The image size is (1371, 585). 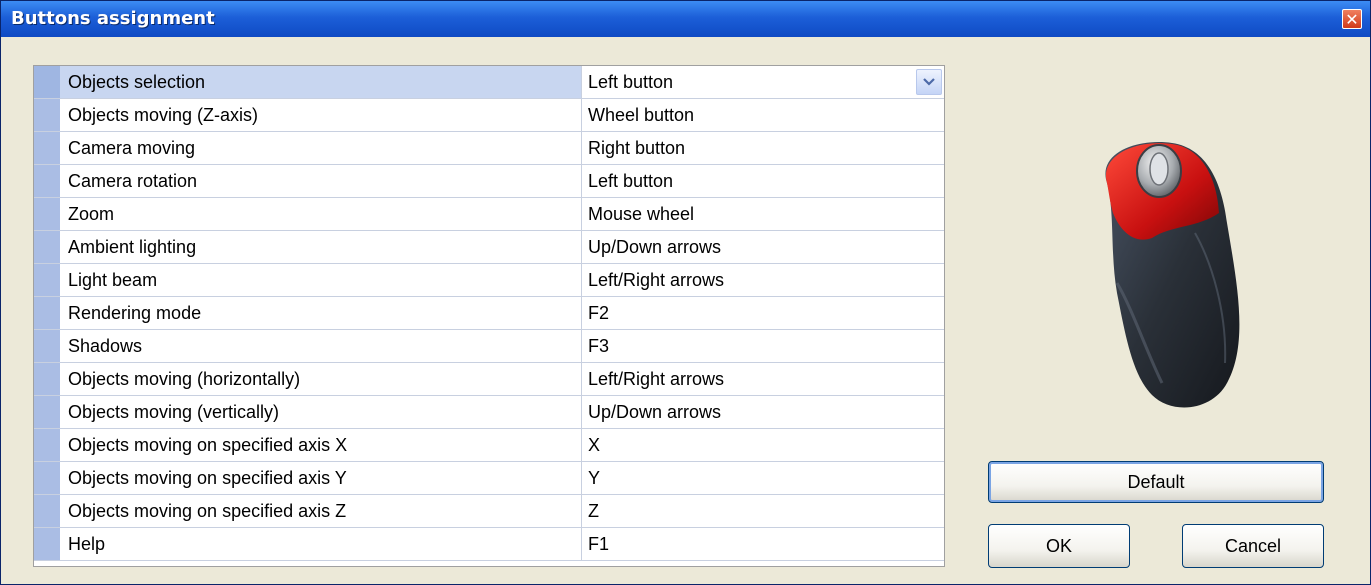 I want to click on table-row: Ambient lighting Up/Down arrows, so click(x=489, y=247).